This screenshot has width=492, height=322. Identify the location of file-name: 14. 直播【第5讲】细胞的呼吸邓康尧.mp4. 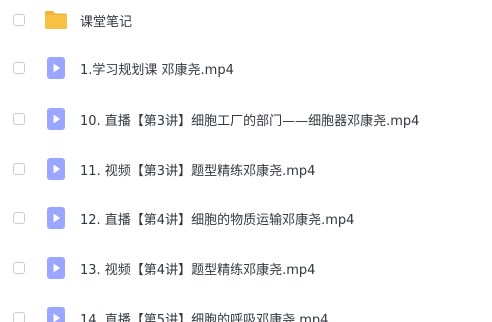
(204, 315).